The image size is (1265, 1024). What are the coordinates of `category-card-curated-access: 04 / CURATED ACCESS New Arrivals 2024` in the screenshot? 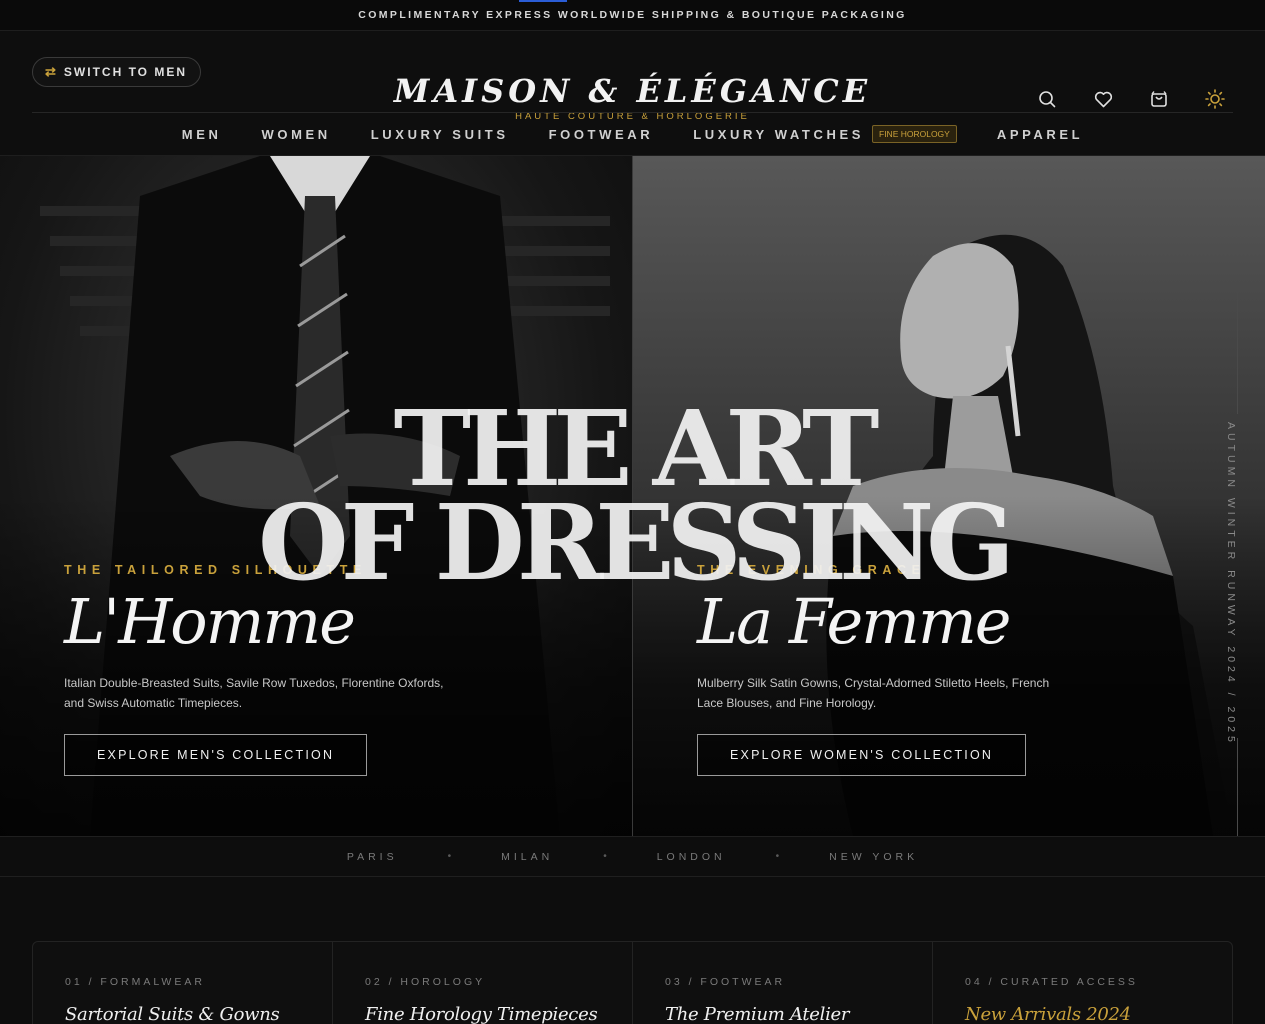 It's located at (1082, 983).